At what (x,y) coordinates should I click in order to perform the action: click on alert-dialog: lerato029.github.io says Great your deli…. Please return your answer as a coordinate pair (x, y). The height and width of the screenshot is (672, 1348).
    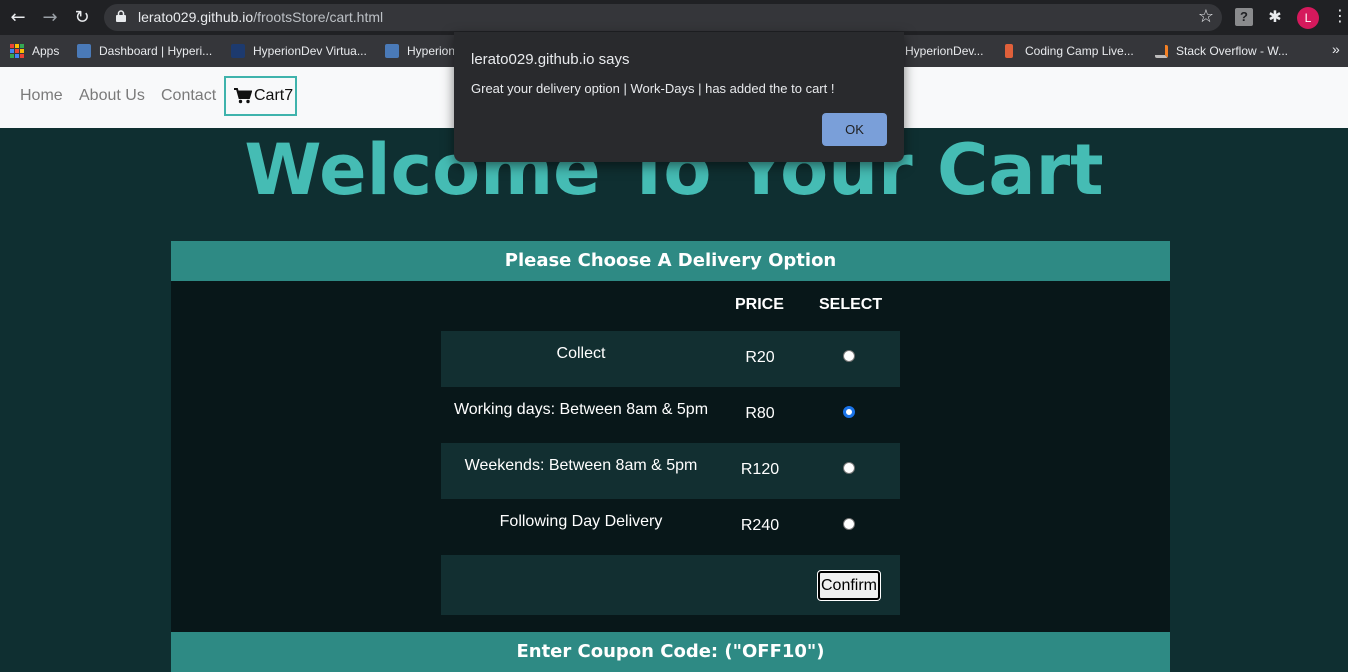
    Looking at the image, I should click on (679, 97).